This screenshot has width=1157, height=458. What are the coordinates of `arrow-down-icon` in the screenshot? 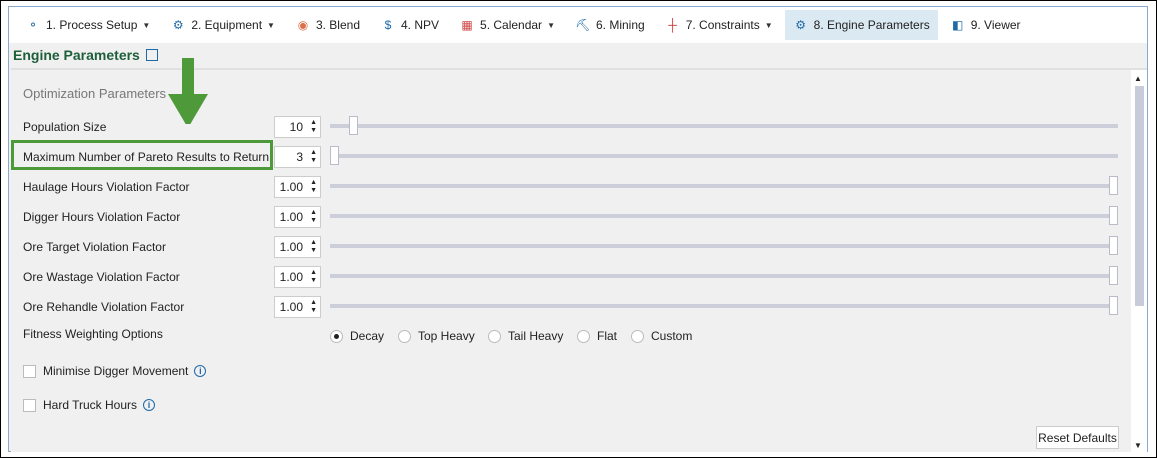 It's located at (188, 91).